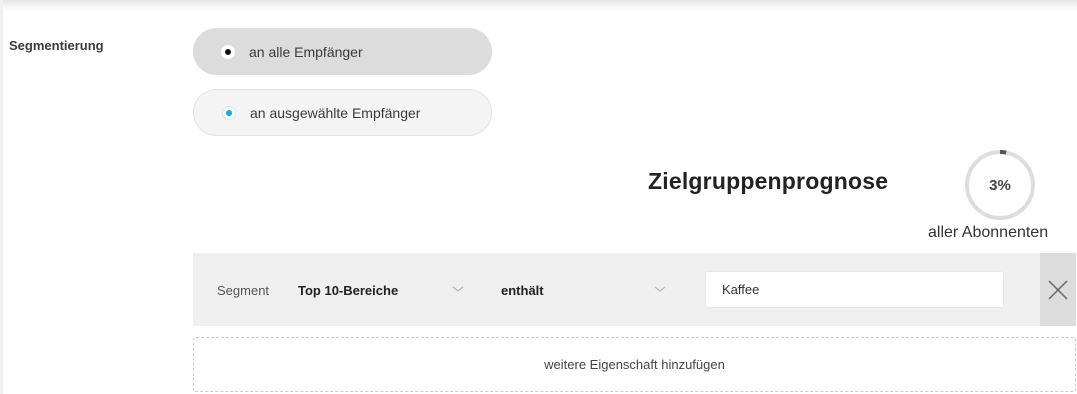 Image resolution: width=1077 pixels, height=394 pixels. I want to click on add-property-button: weitere Eigenschaft hinzufügen, so click(634, 364).